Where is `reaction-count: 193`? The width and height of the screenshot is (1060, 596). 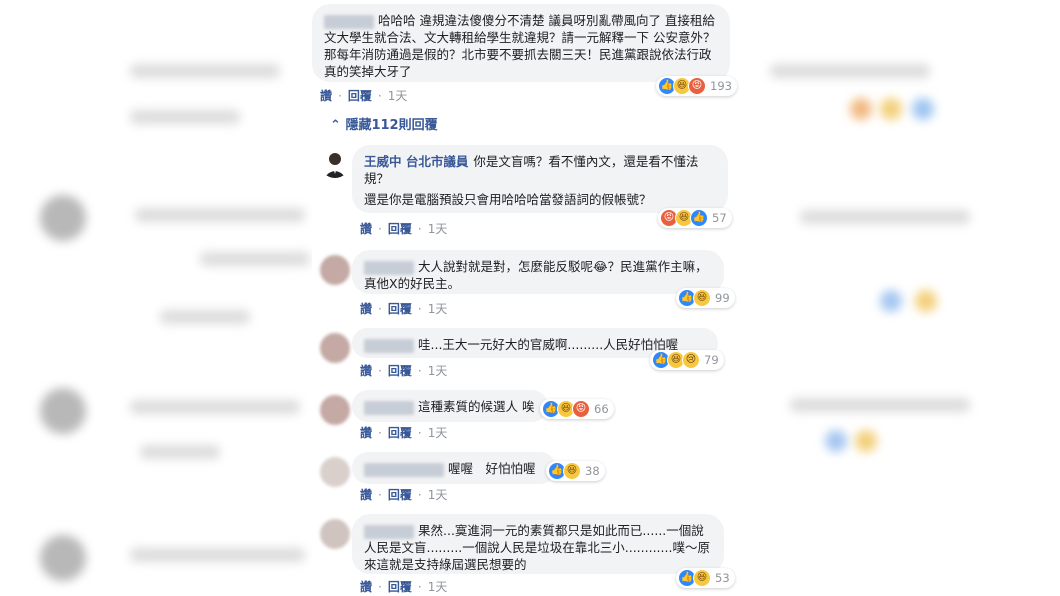 reaction-count: 193 is located at coordinates (721, 86).